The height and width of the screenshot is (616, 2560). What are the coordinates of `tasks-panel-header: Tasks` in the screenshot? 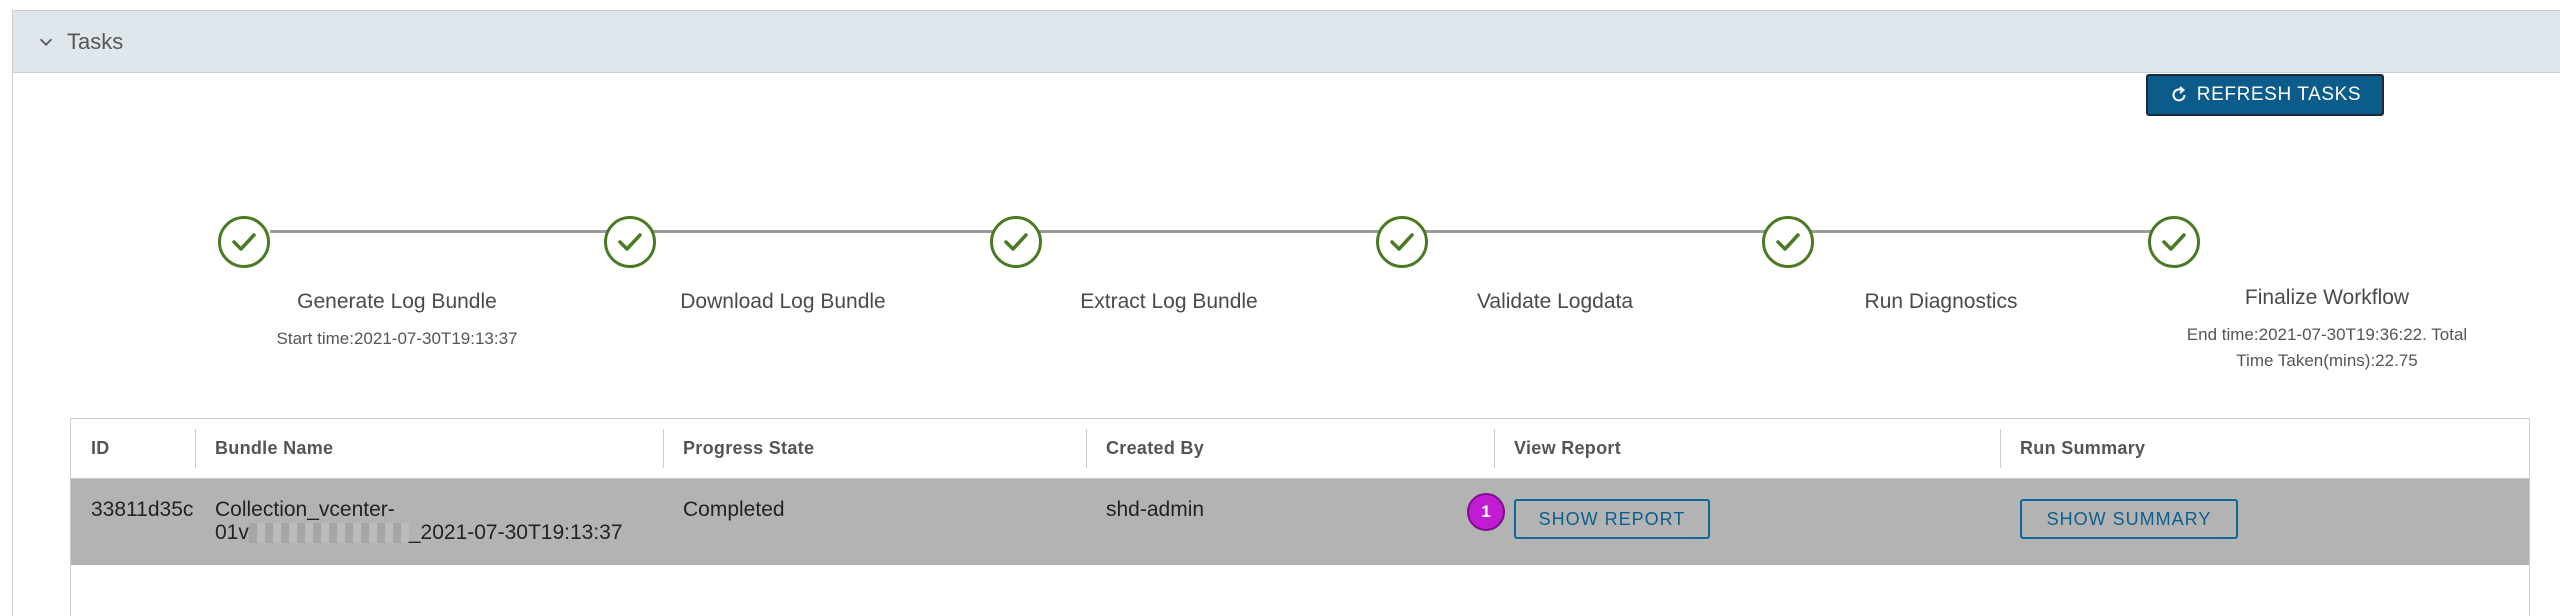 It's located at (1286, 42).